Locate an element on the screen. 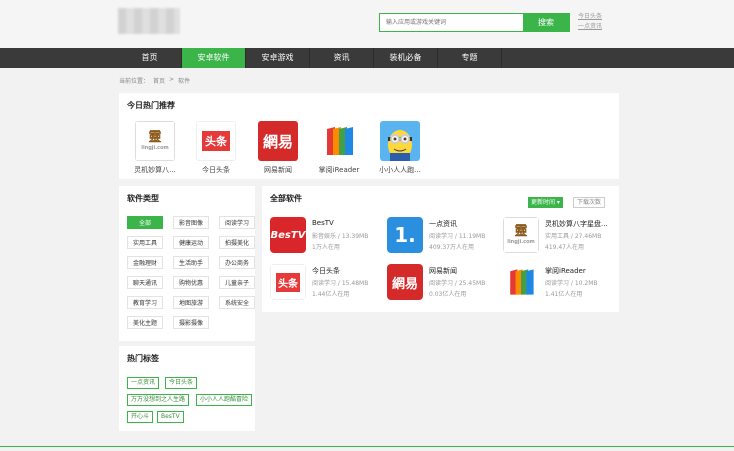 The height and width of the screenshot is (451, 734). sort-by-update-button: 更新时间 ▾ is located at coordinates (545, 202).